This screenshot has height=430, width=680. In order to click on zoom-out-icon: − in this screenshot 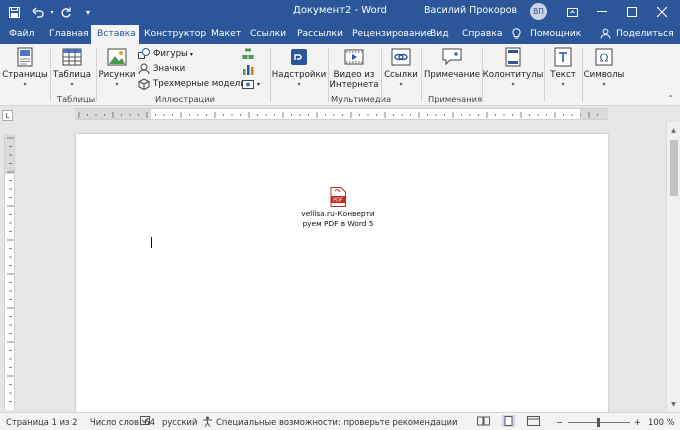, I will do `click(559, 422)`.